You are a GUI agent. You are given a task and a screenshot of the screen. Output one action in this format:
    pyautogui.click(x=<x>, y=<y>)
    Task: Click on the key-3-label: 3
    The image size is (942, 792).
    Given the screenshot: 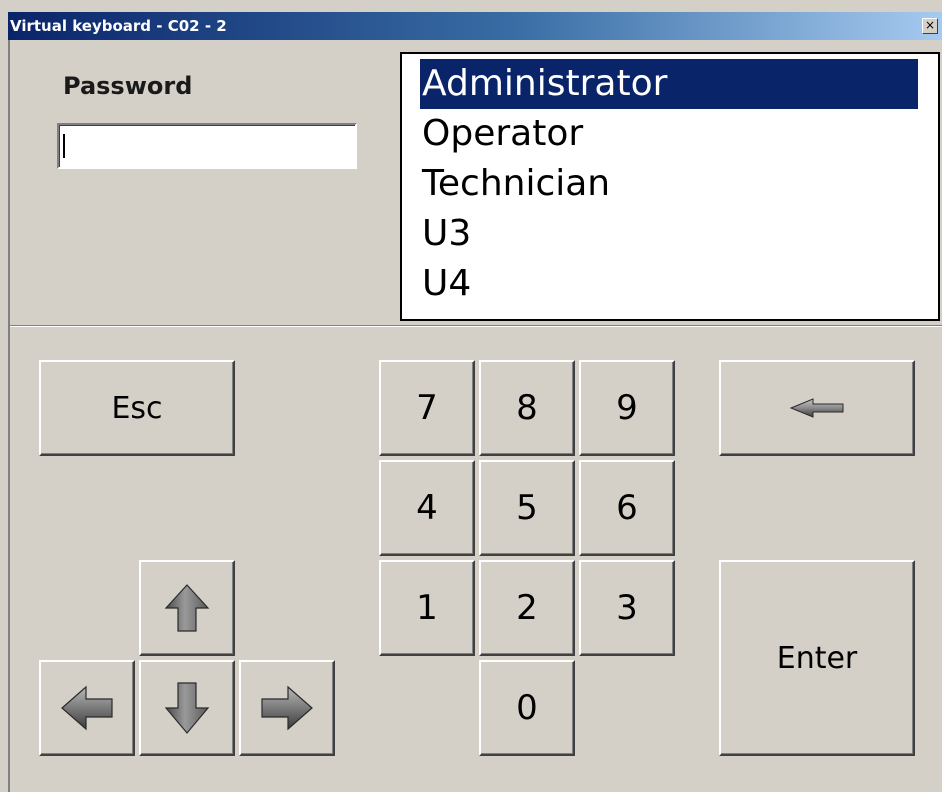 What is the action you would take?
    pyautogui.click(x=627, y=608)
    